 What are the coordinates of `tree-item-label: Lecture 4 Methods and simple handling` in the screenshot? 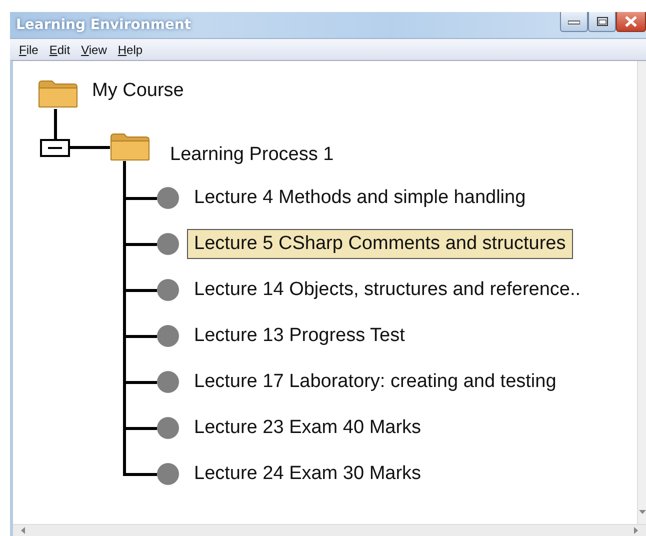 It's located at (360, 198).